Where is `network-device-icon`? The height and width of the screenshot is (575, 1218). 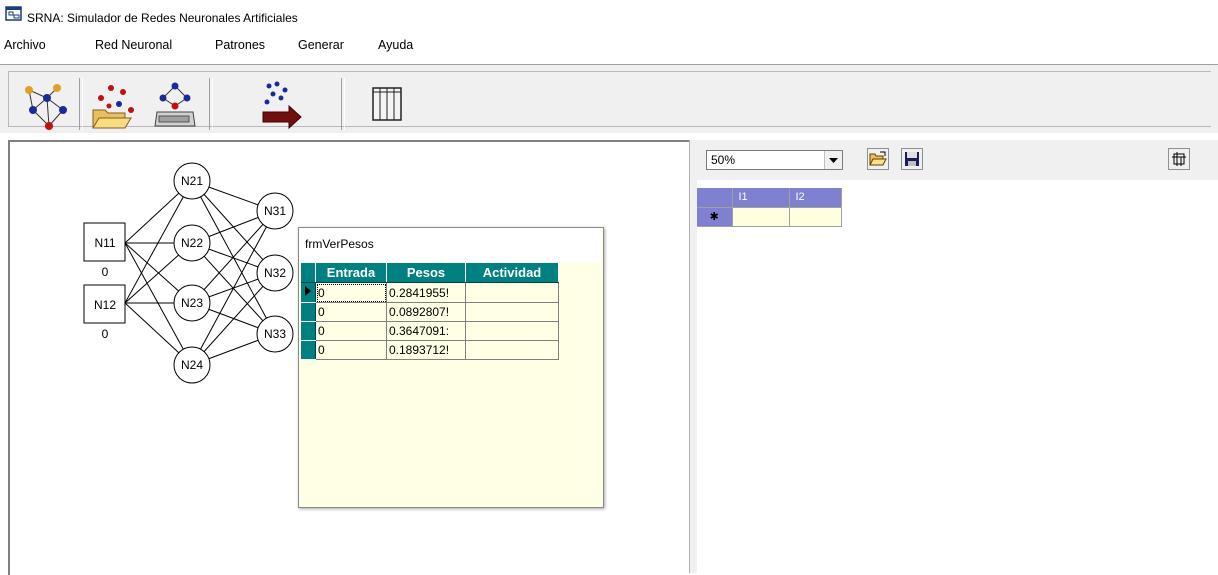 network-device-icon is located at coordinates (175, 104).